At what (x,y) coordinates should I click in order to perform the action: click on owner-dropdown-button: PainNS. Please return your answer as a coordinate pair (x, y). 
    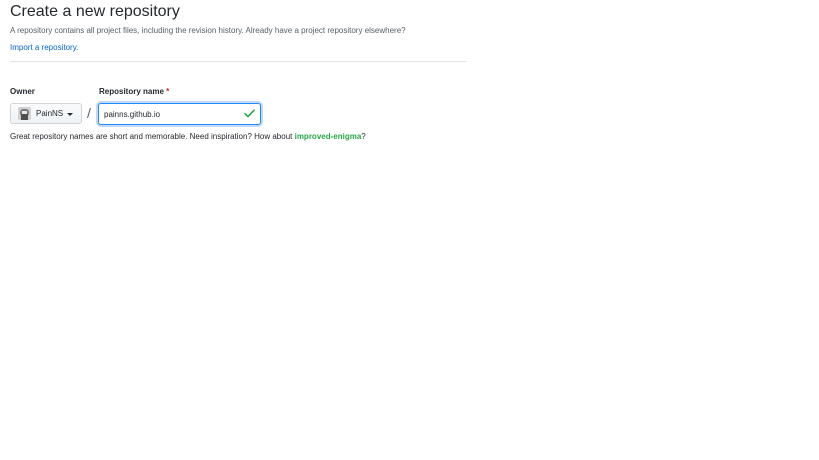
    Looking at the image, I should click on (46, 113).